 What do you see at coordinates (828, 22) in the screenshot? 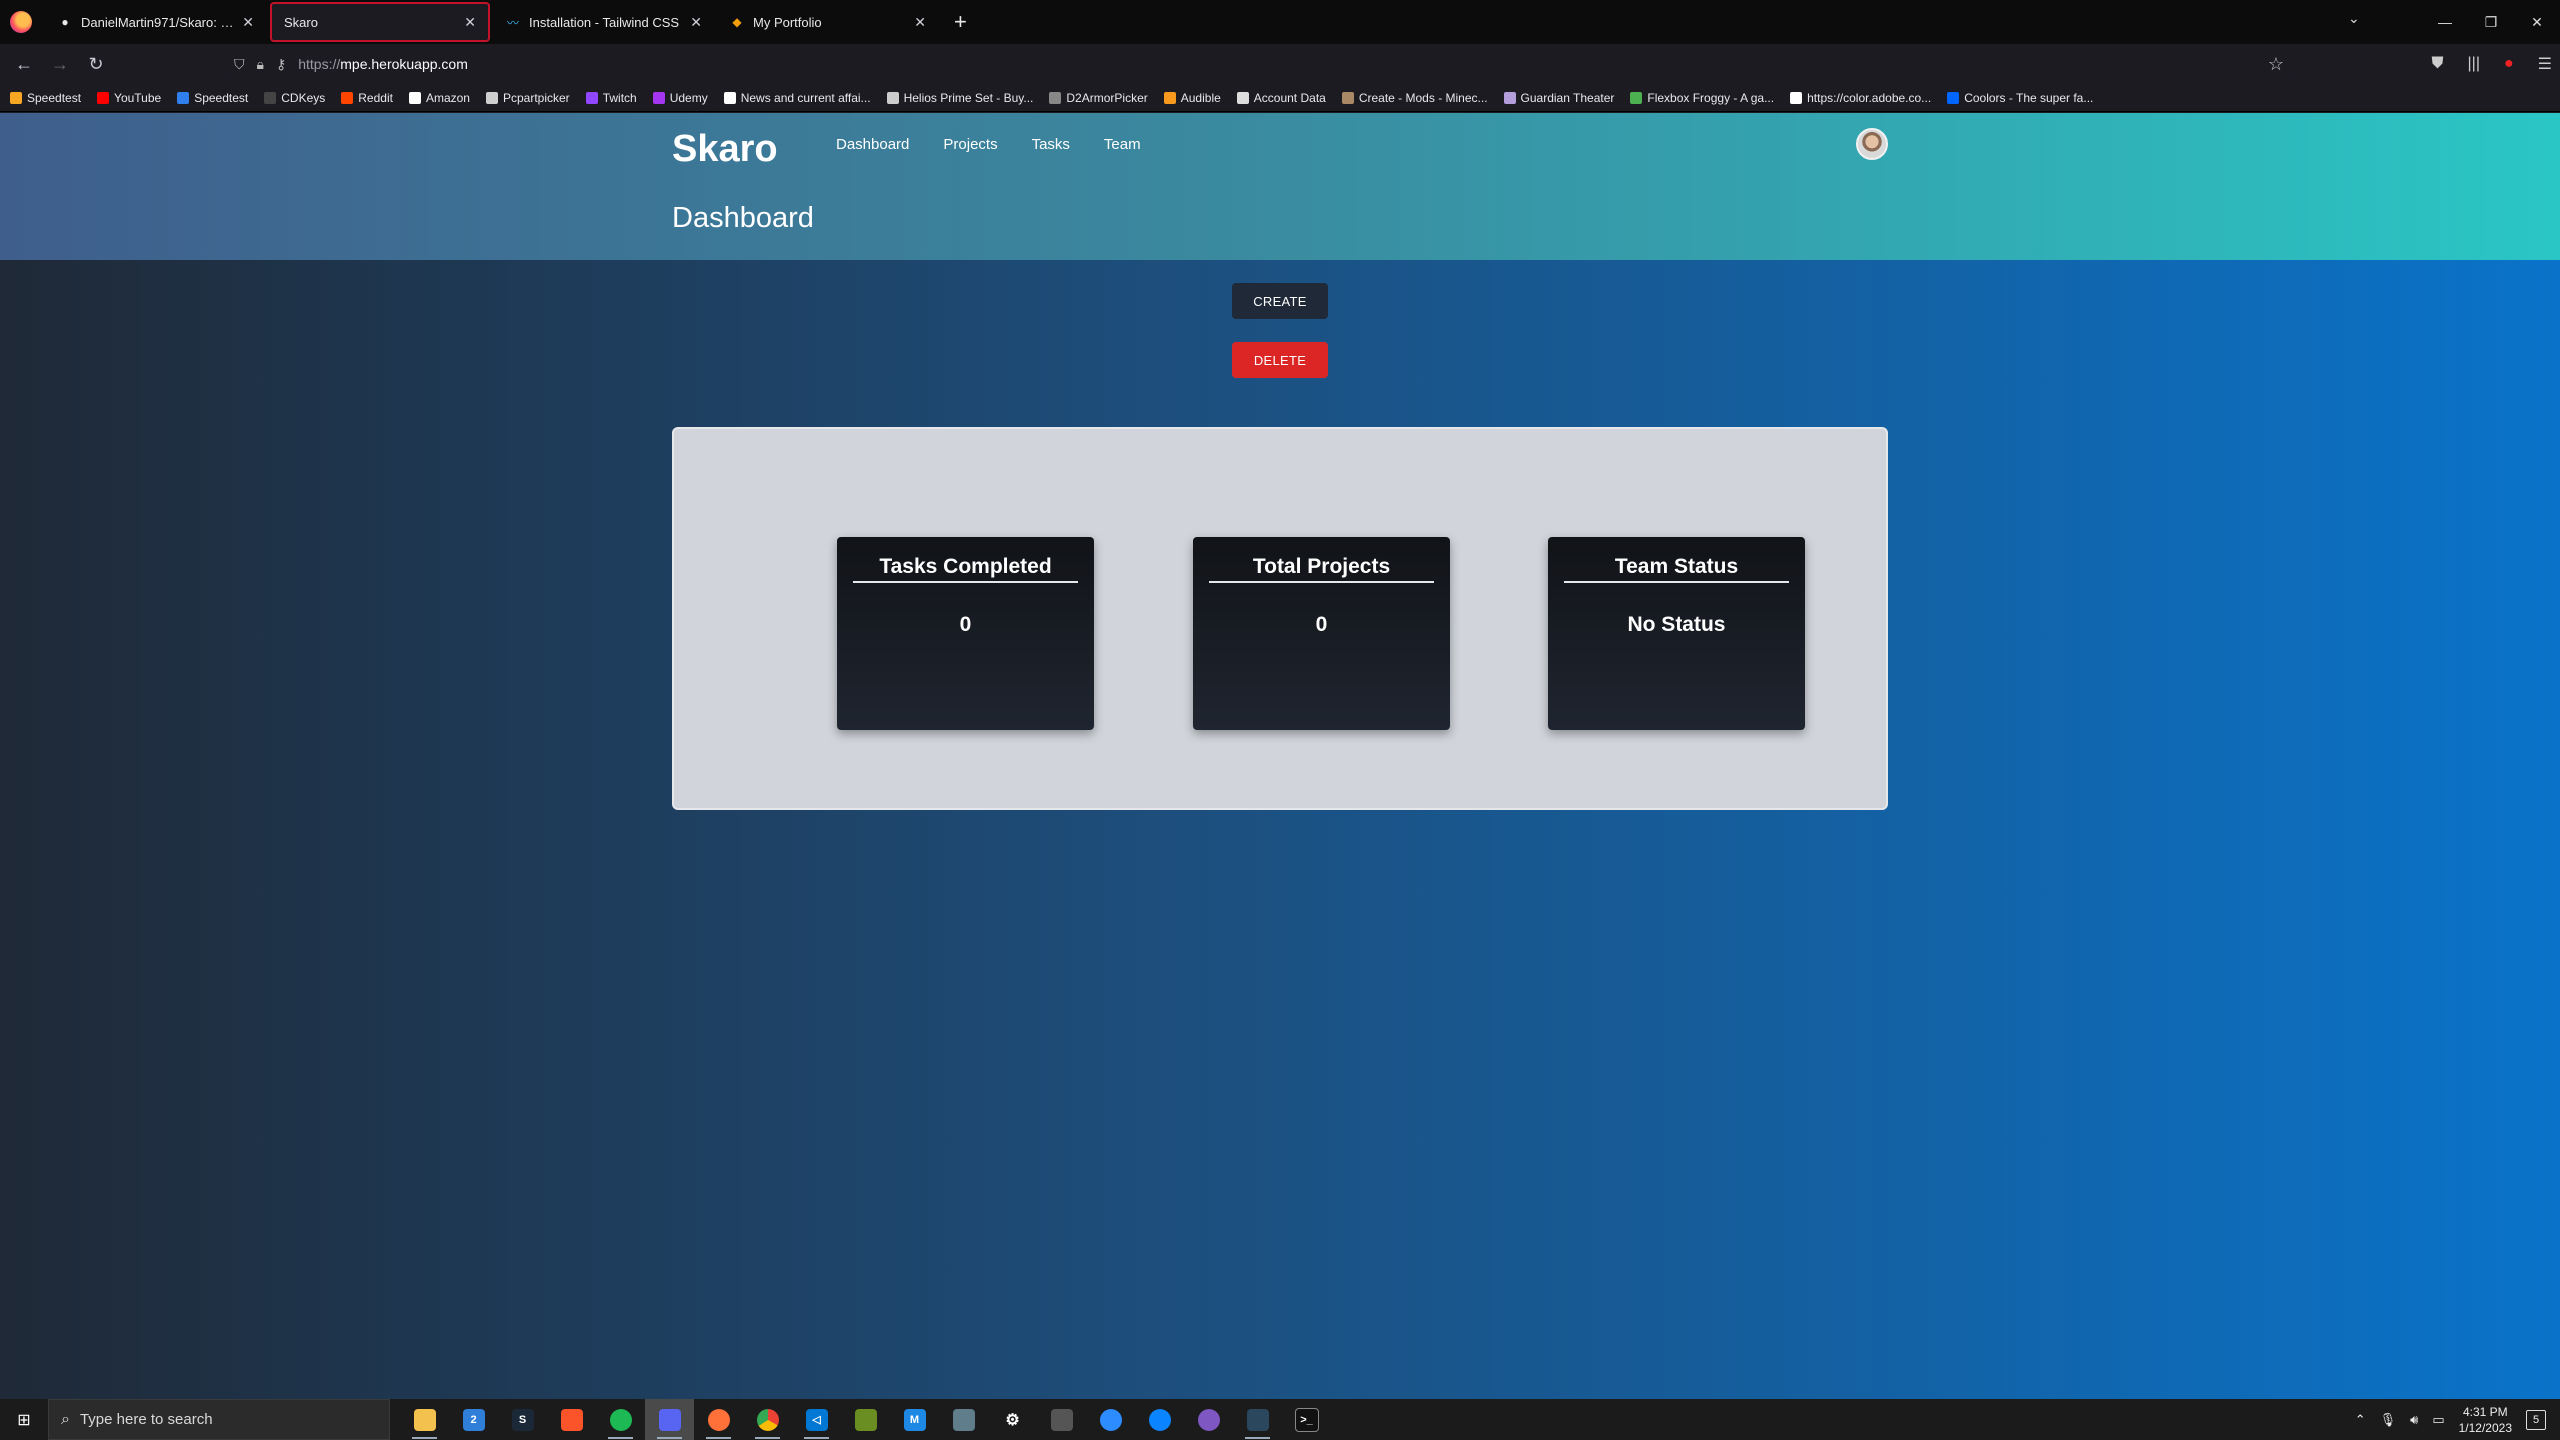
I see `tab-portfolio: ◆ My Portfolio ✕` at bounding box center [828, 22].